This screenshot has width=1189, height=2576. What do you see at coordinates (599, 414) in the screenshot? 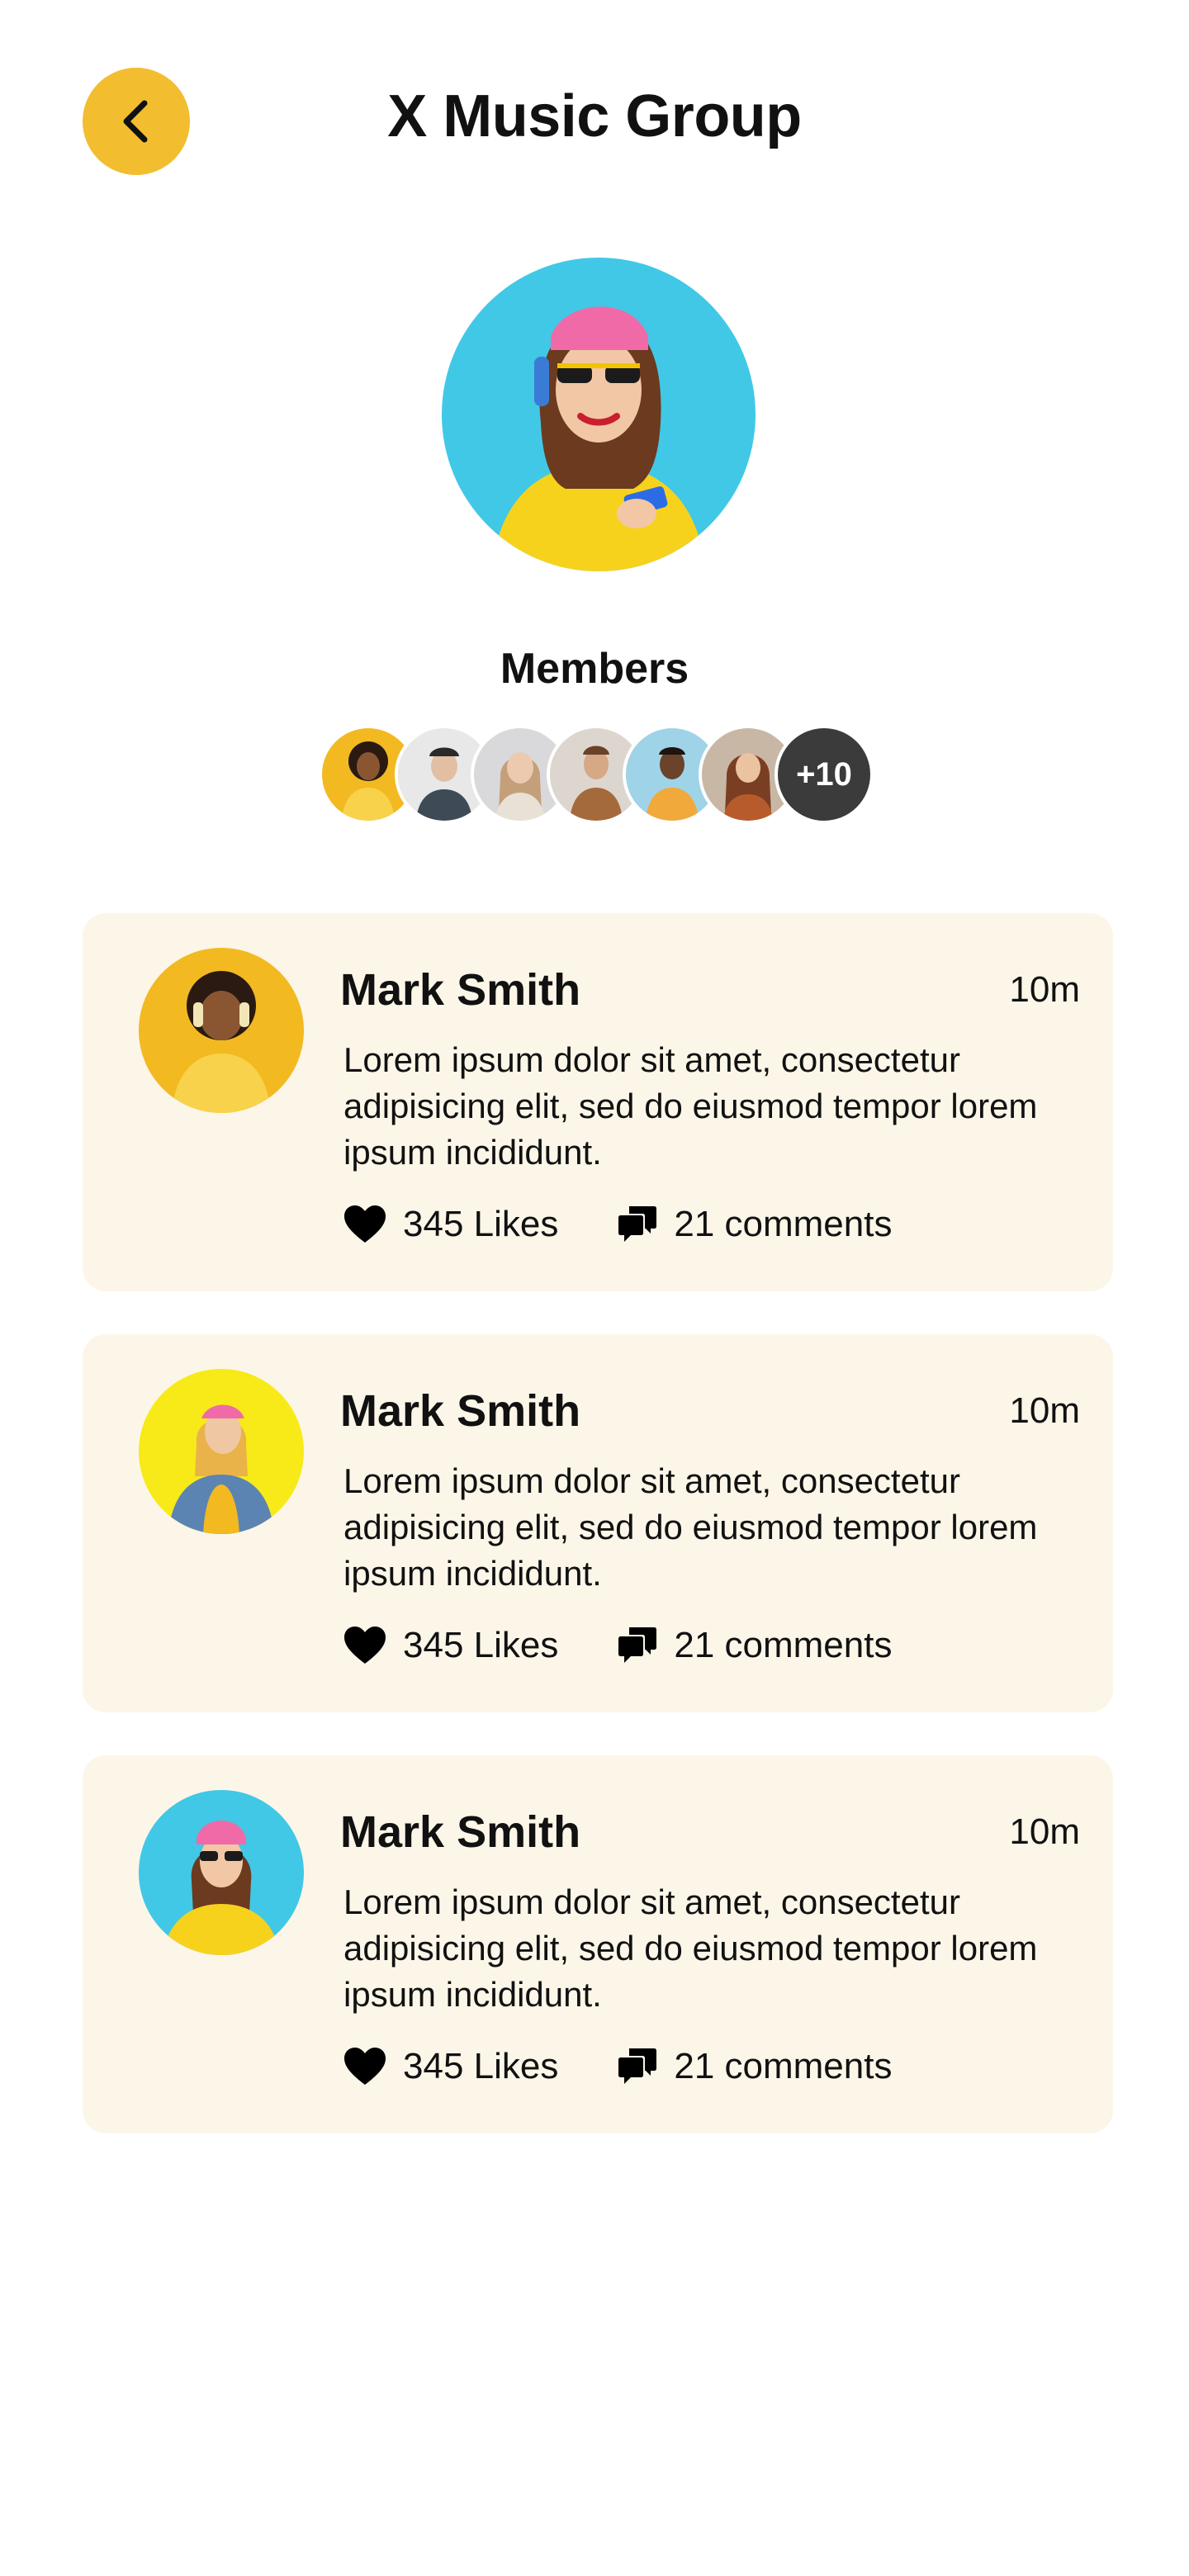
I see `group-avatar` at bounding box center [599, 414].